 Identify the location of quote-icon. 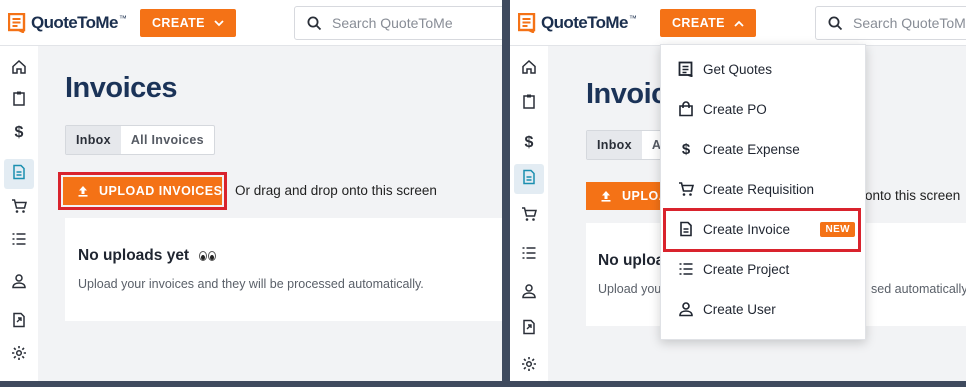
(686, 69).